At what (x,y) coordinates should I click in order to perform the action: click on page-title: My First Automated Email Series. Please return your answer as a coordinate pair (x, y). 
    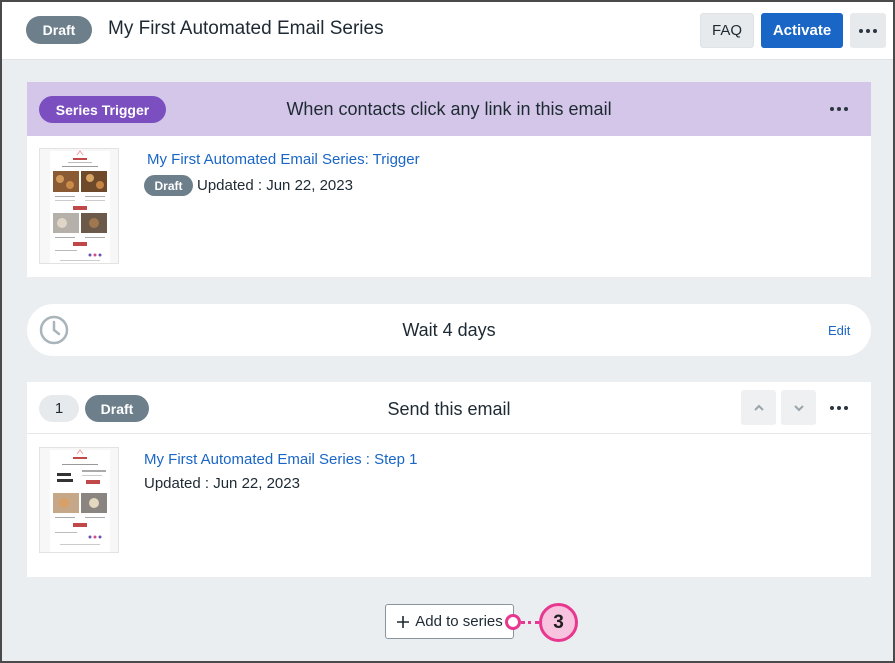
    Looking at the image, I should click on (246, 28).